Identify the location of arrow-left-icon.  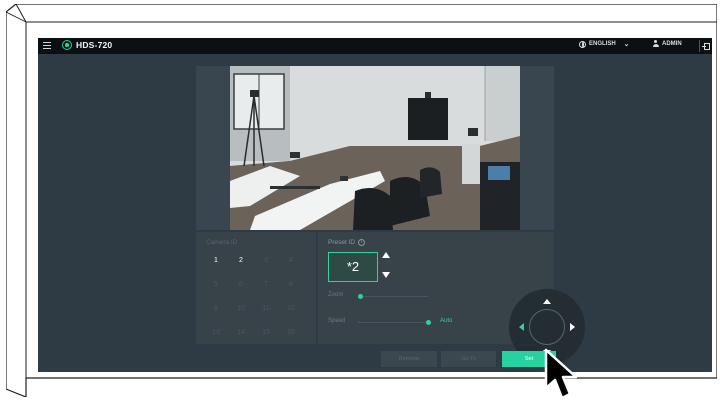
(521, 327).